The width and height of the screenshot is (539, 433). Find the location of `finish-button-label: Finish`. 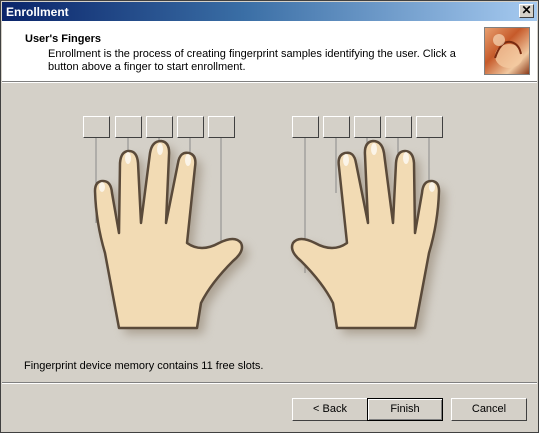

finish-button-label: Finish is located at coordinates (405, 409).